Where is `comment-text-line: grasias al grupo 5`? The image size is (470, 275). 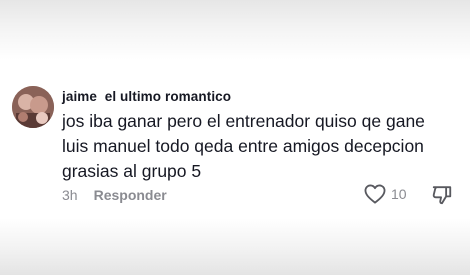 comment-text-line: grasias al grupo 5 is located at coordinates (132, 171).